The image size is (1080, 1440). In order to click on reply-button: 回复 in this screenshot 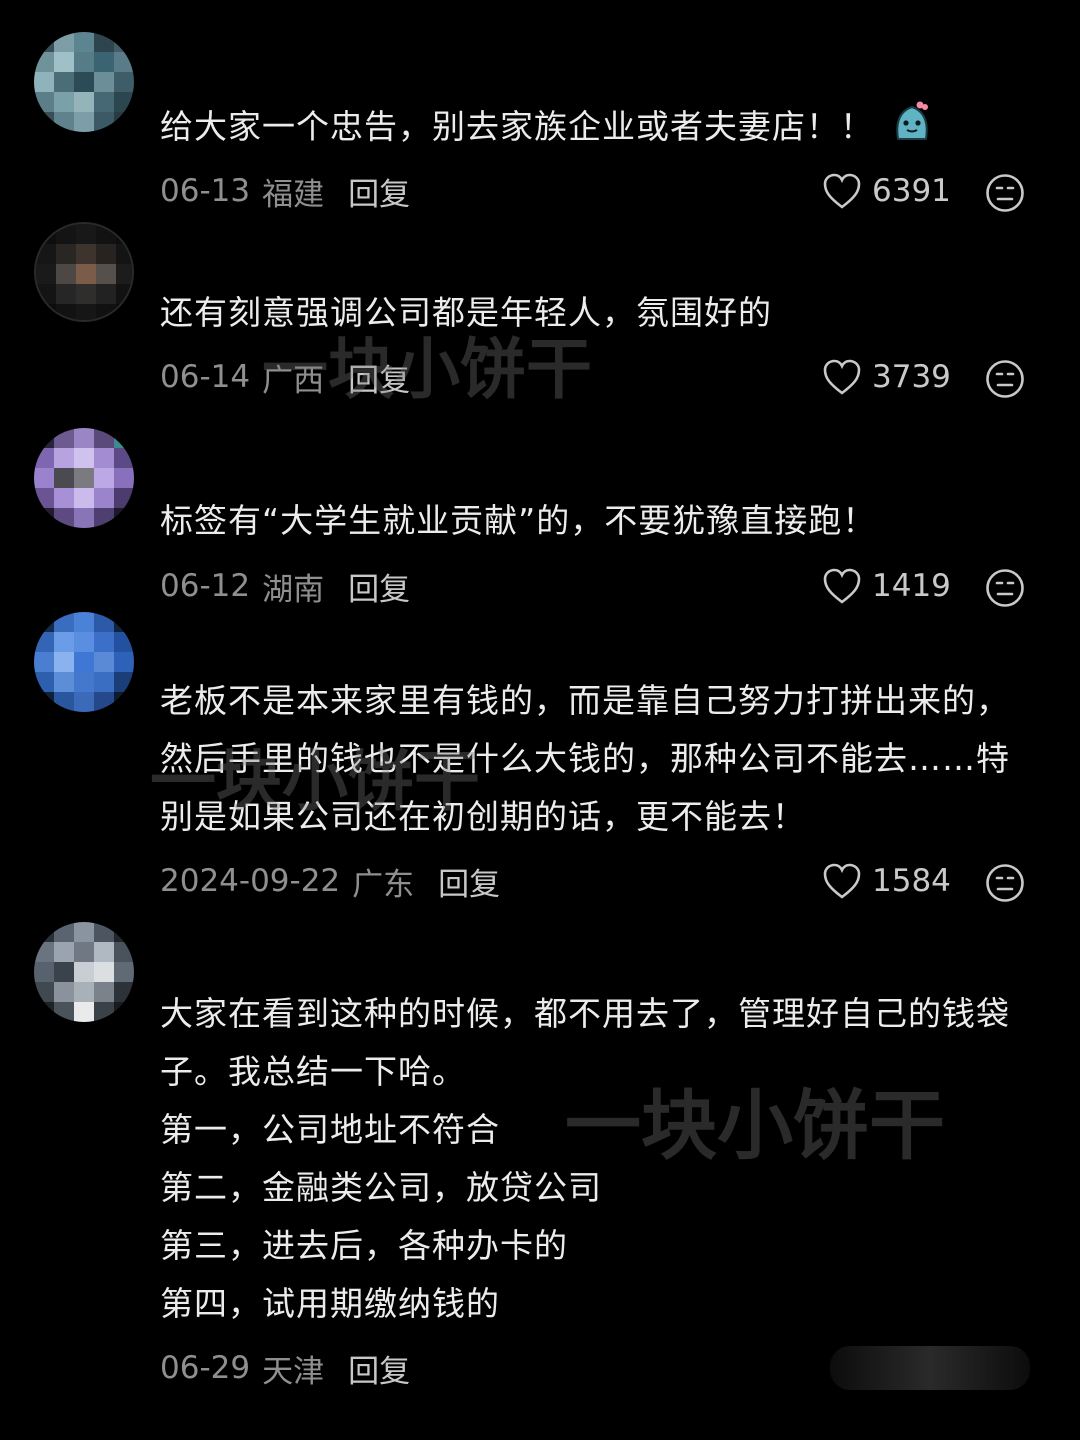, I will do `click(379, 1368)`.